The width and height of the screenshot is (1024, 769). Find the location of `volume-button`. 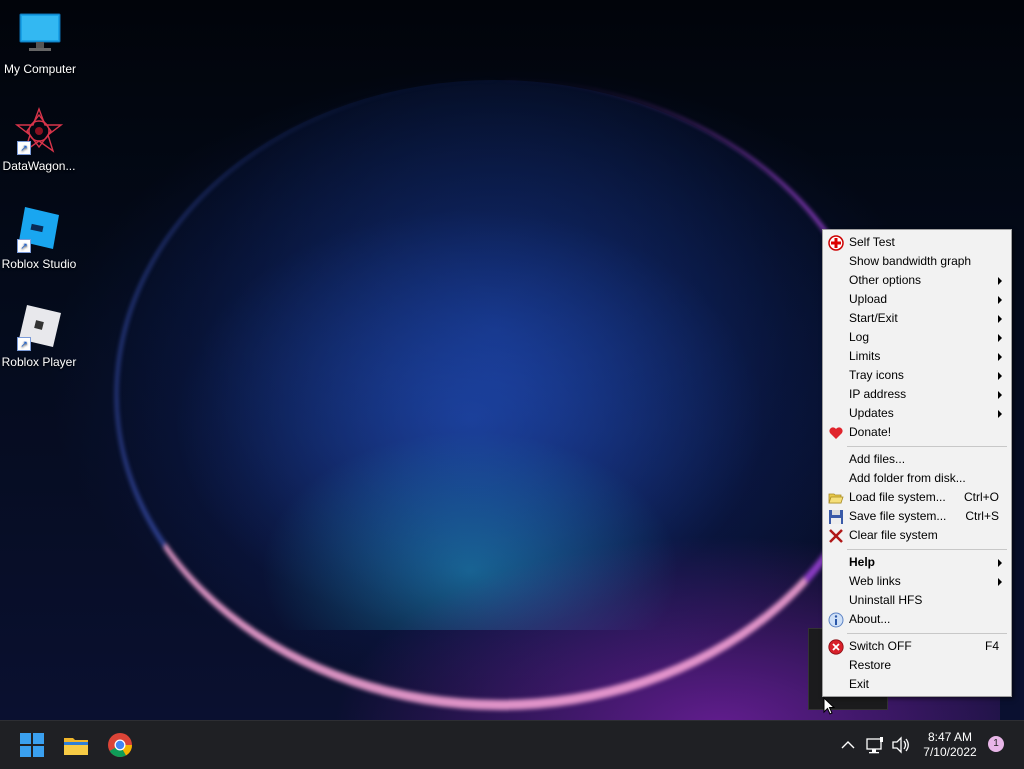

volume-button is located at coordinates (901, 745).